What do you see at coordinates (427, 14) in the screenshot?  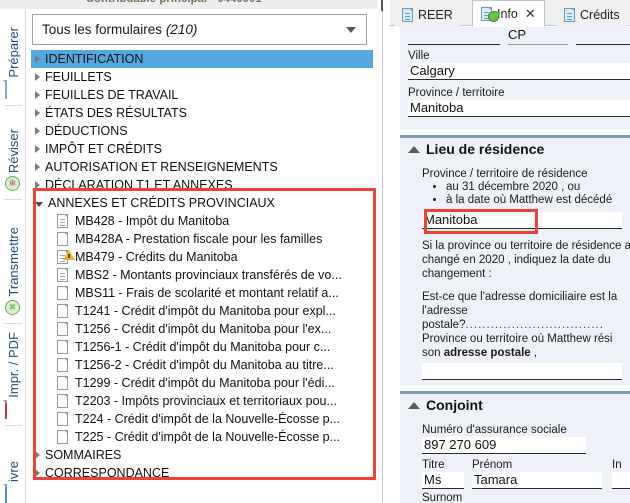 I see `tab-reer: REER` at bounding box center [427, 14].